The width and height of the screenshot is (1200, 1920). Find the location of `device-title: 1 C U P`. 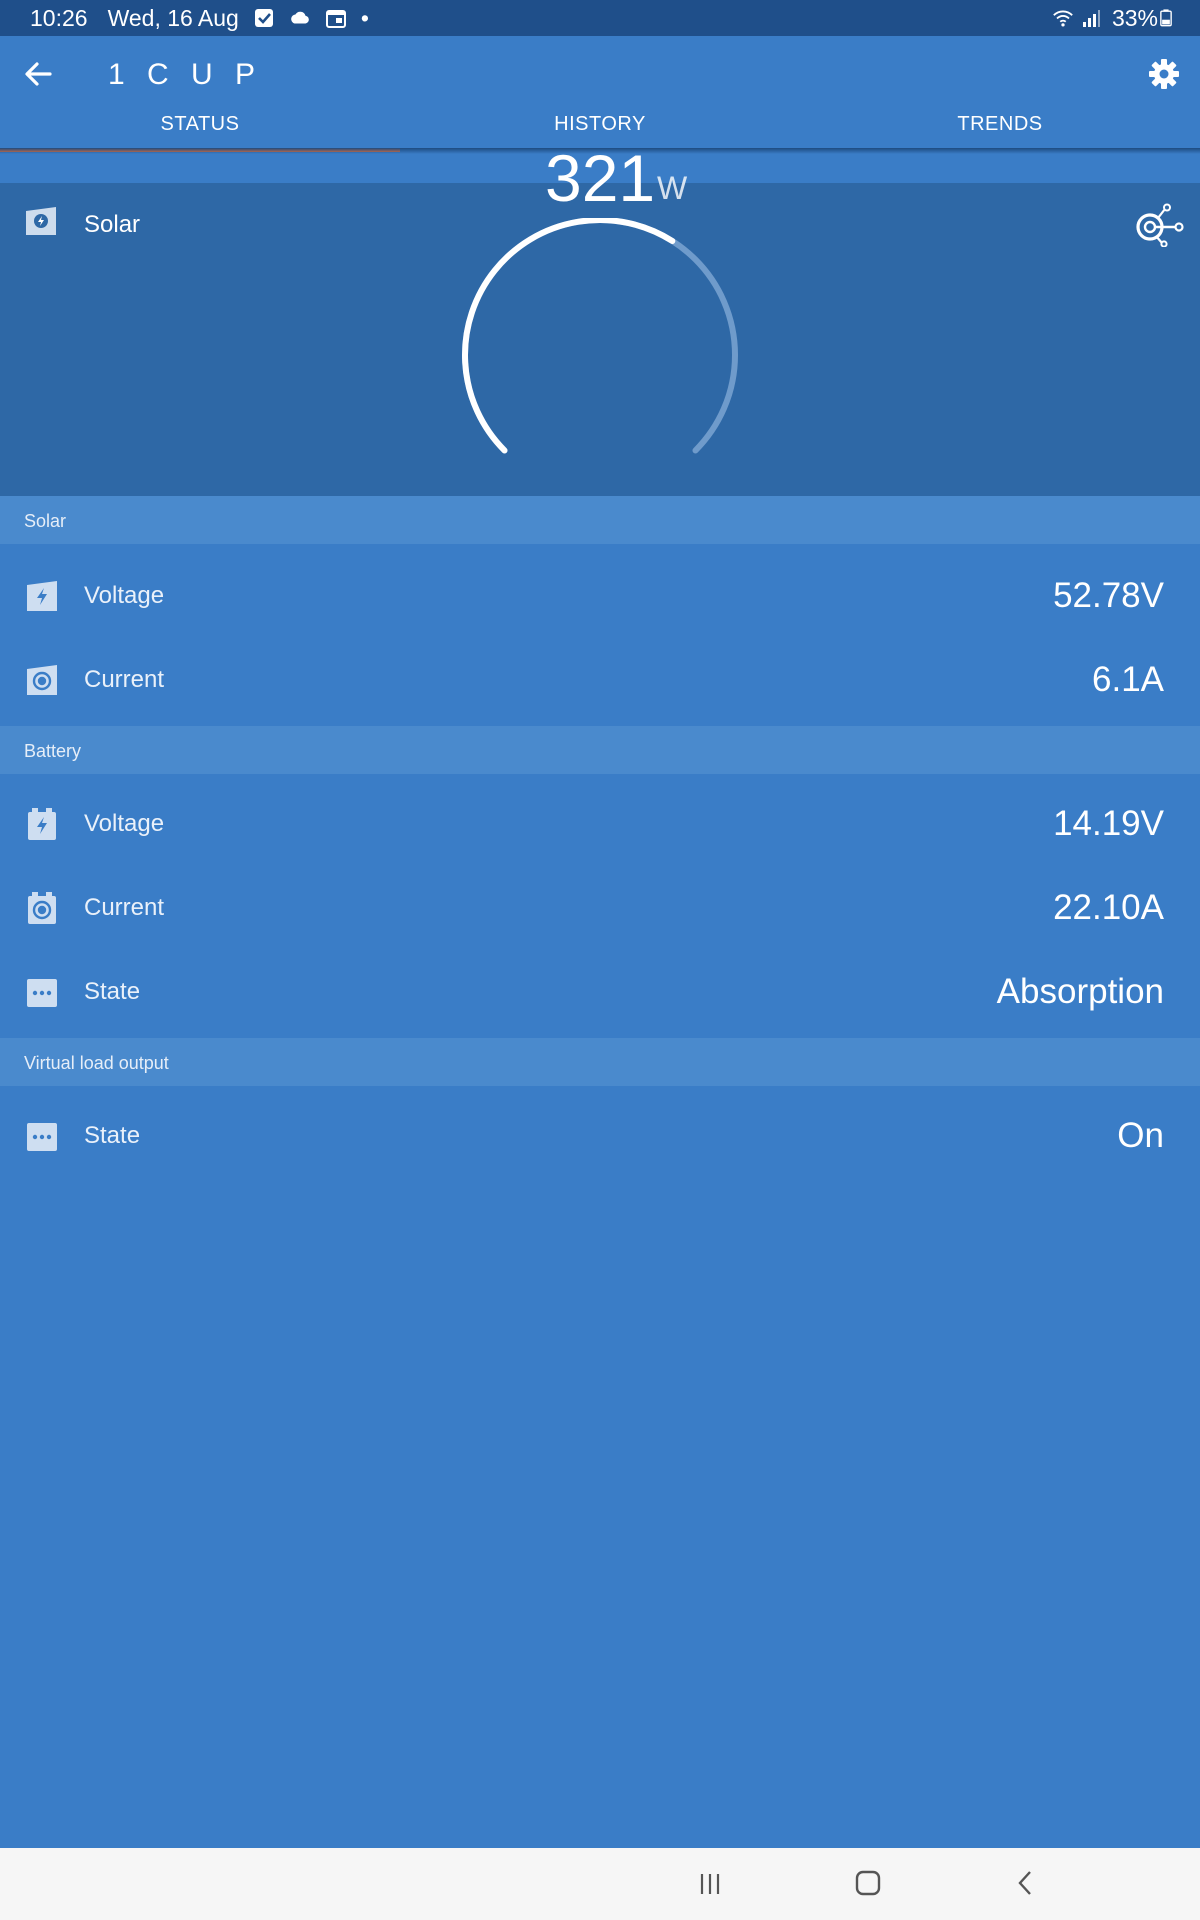

device-title: 1 C U P is located at coordinates (185, 74).